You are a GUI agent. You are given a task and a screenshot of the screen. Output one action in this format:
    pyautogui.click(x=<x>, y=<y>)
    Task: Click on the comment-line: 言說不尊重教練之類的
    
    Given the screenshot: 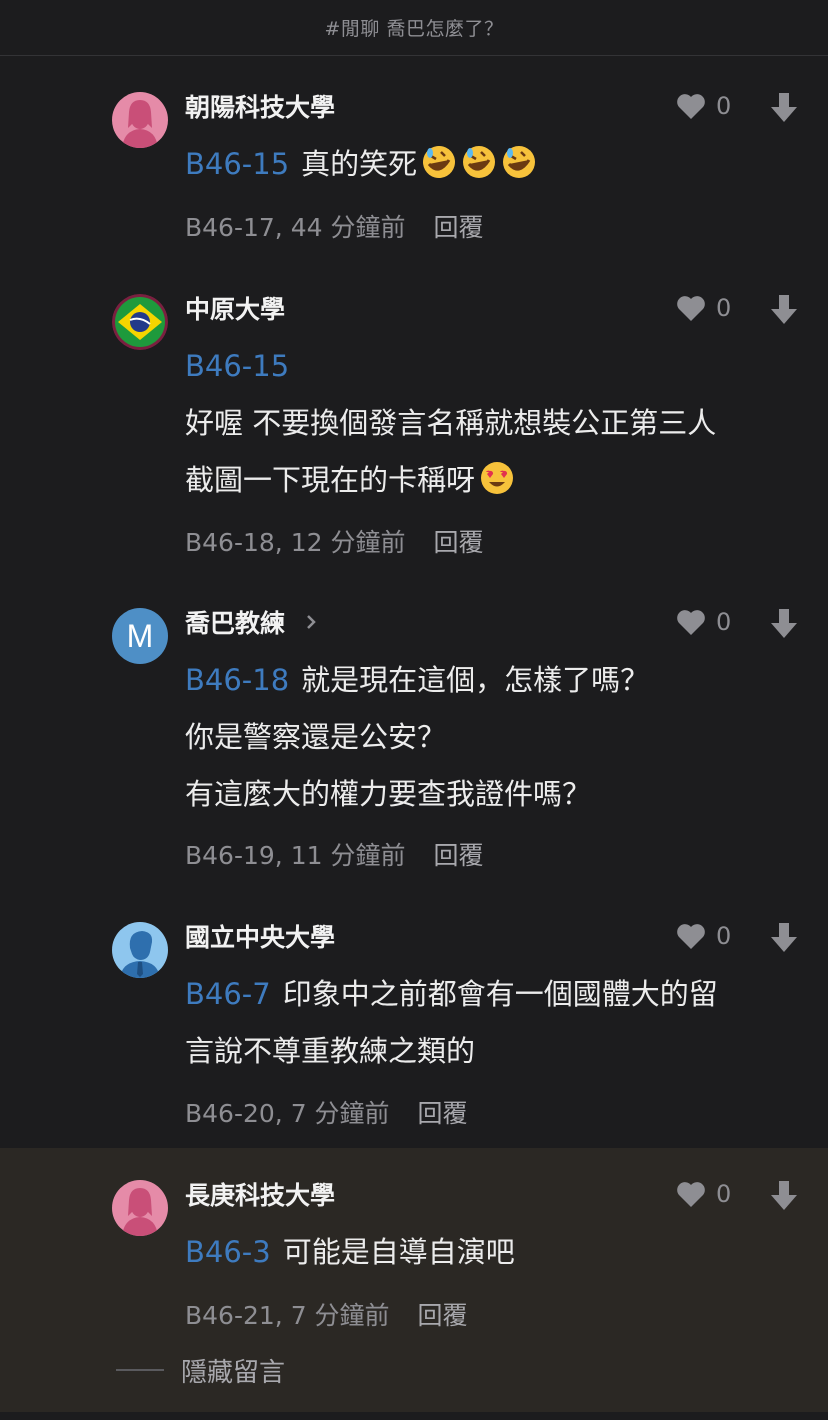 What is the action you would take?
    pyautogui.click(x=330, y=1051)
    